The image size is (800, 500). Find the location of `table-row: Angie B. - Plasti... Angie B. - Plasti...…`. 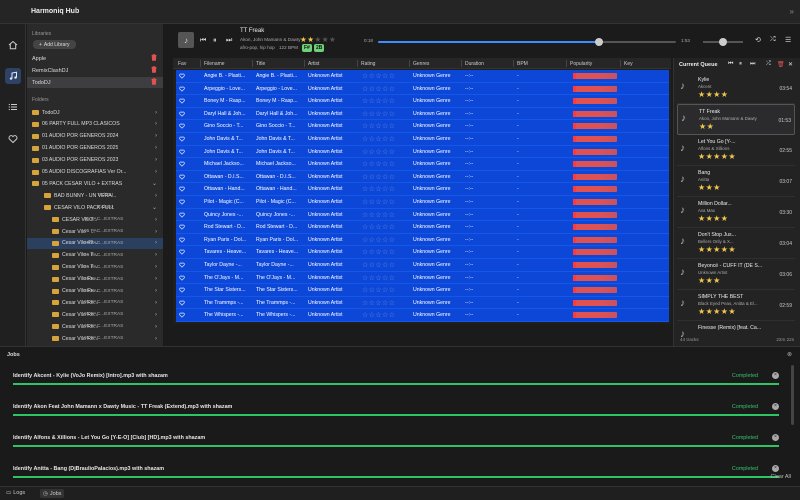

table-row: Angie B. - Plasti... Angie B. - Plasti...… is located at coordinates (422, 76).